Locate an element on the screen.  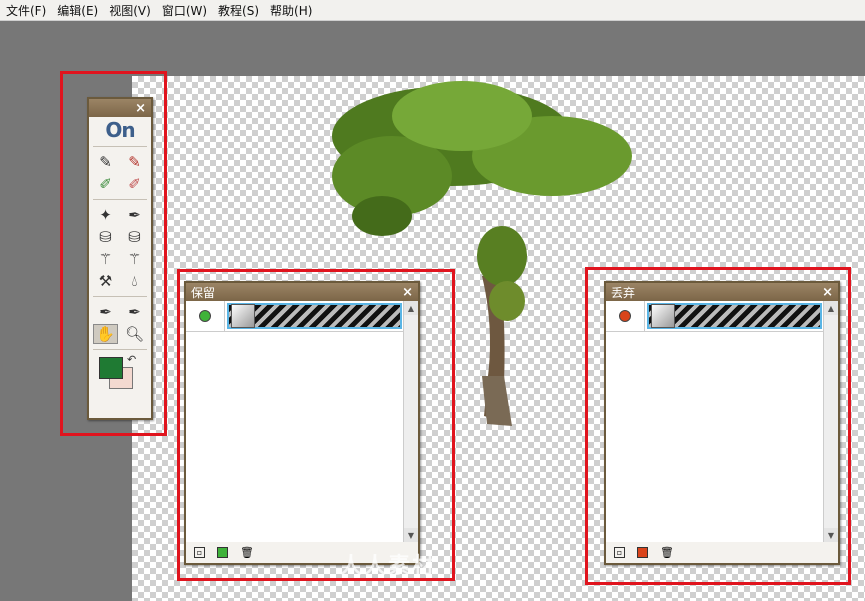
toolbox-titlebar: × is located at coordinates (120, 108).